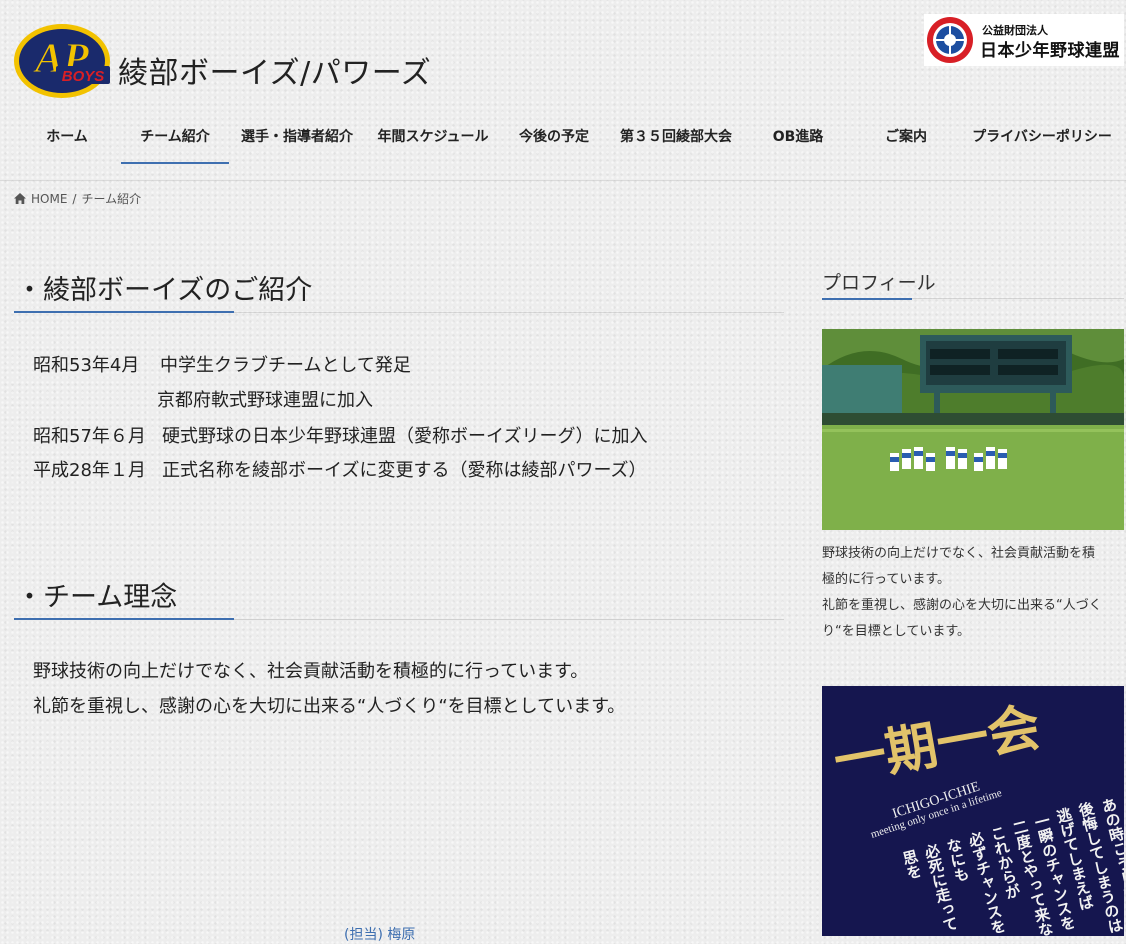 This screenshot has height=944, width=1126. What do you see at coordinates (83, 76) in the screenshot?
I see `logo-sub: BOYS` at bounding box center [83, 76].